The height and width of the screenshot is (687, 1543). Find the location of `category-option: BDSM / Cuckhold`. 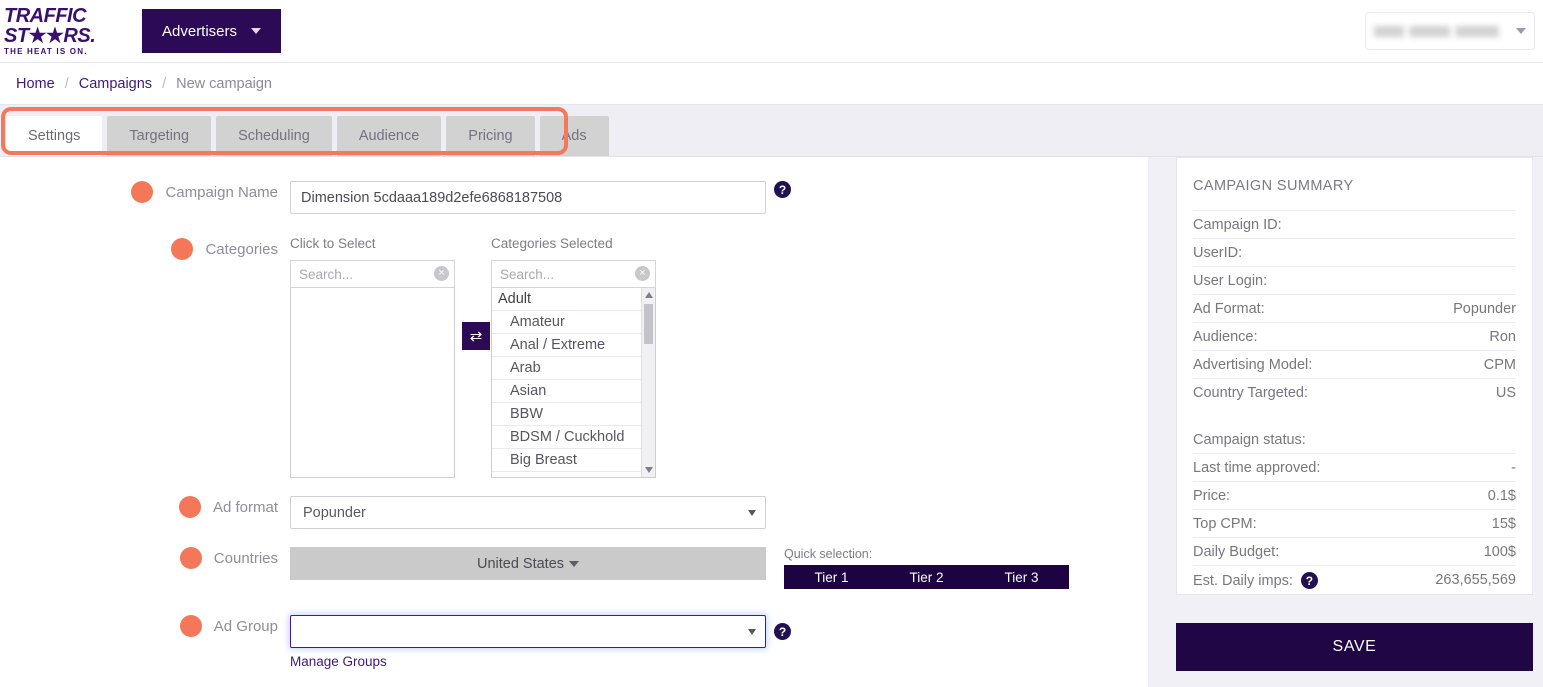

category-option: BDSM / Cuckhold is located at coordinates (573, 437).